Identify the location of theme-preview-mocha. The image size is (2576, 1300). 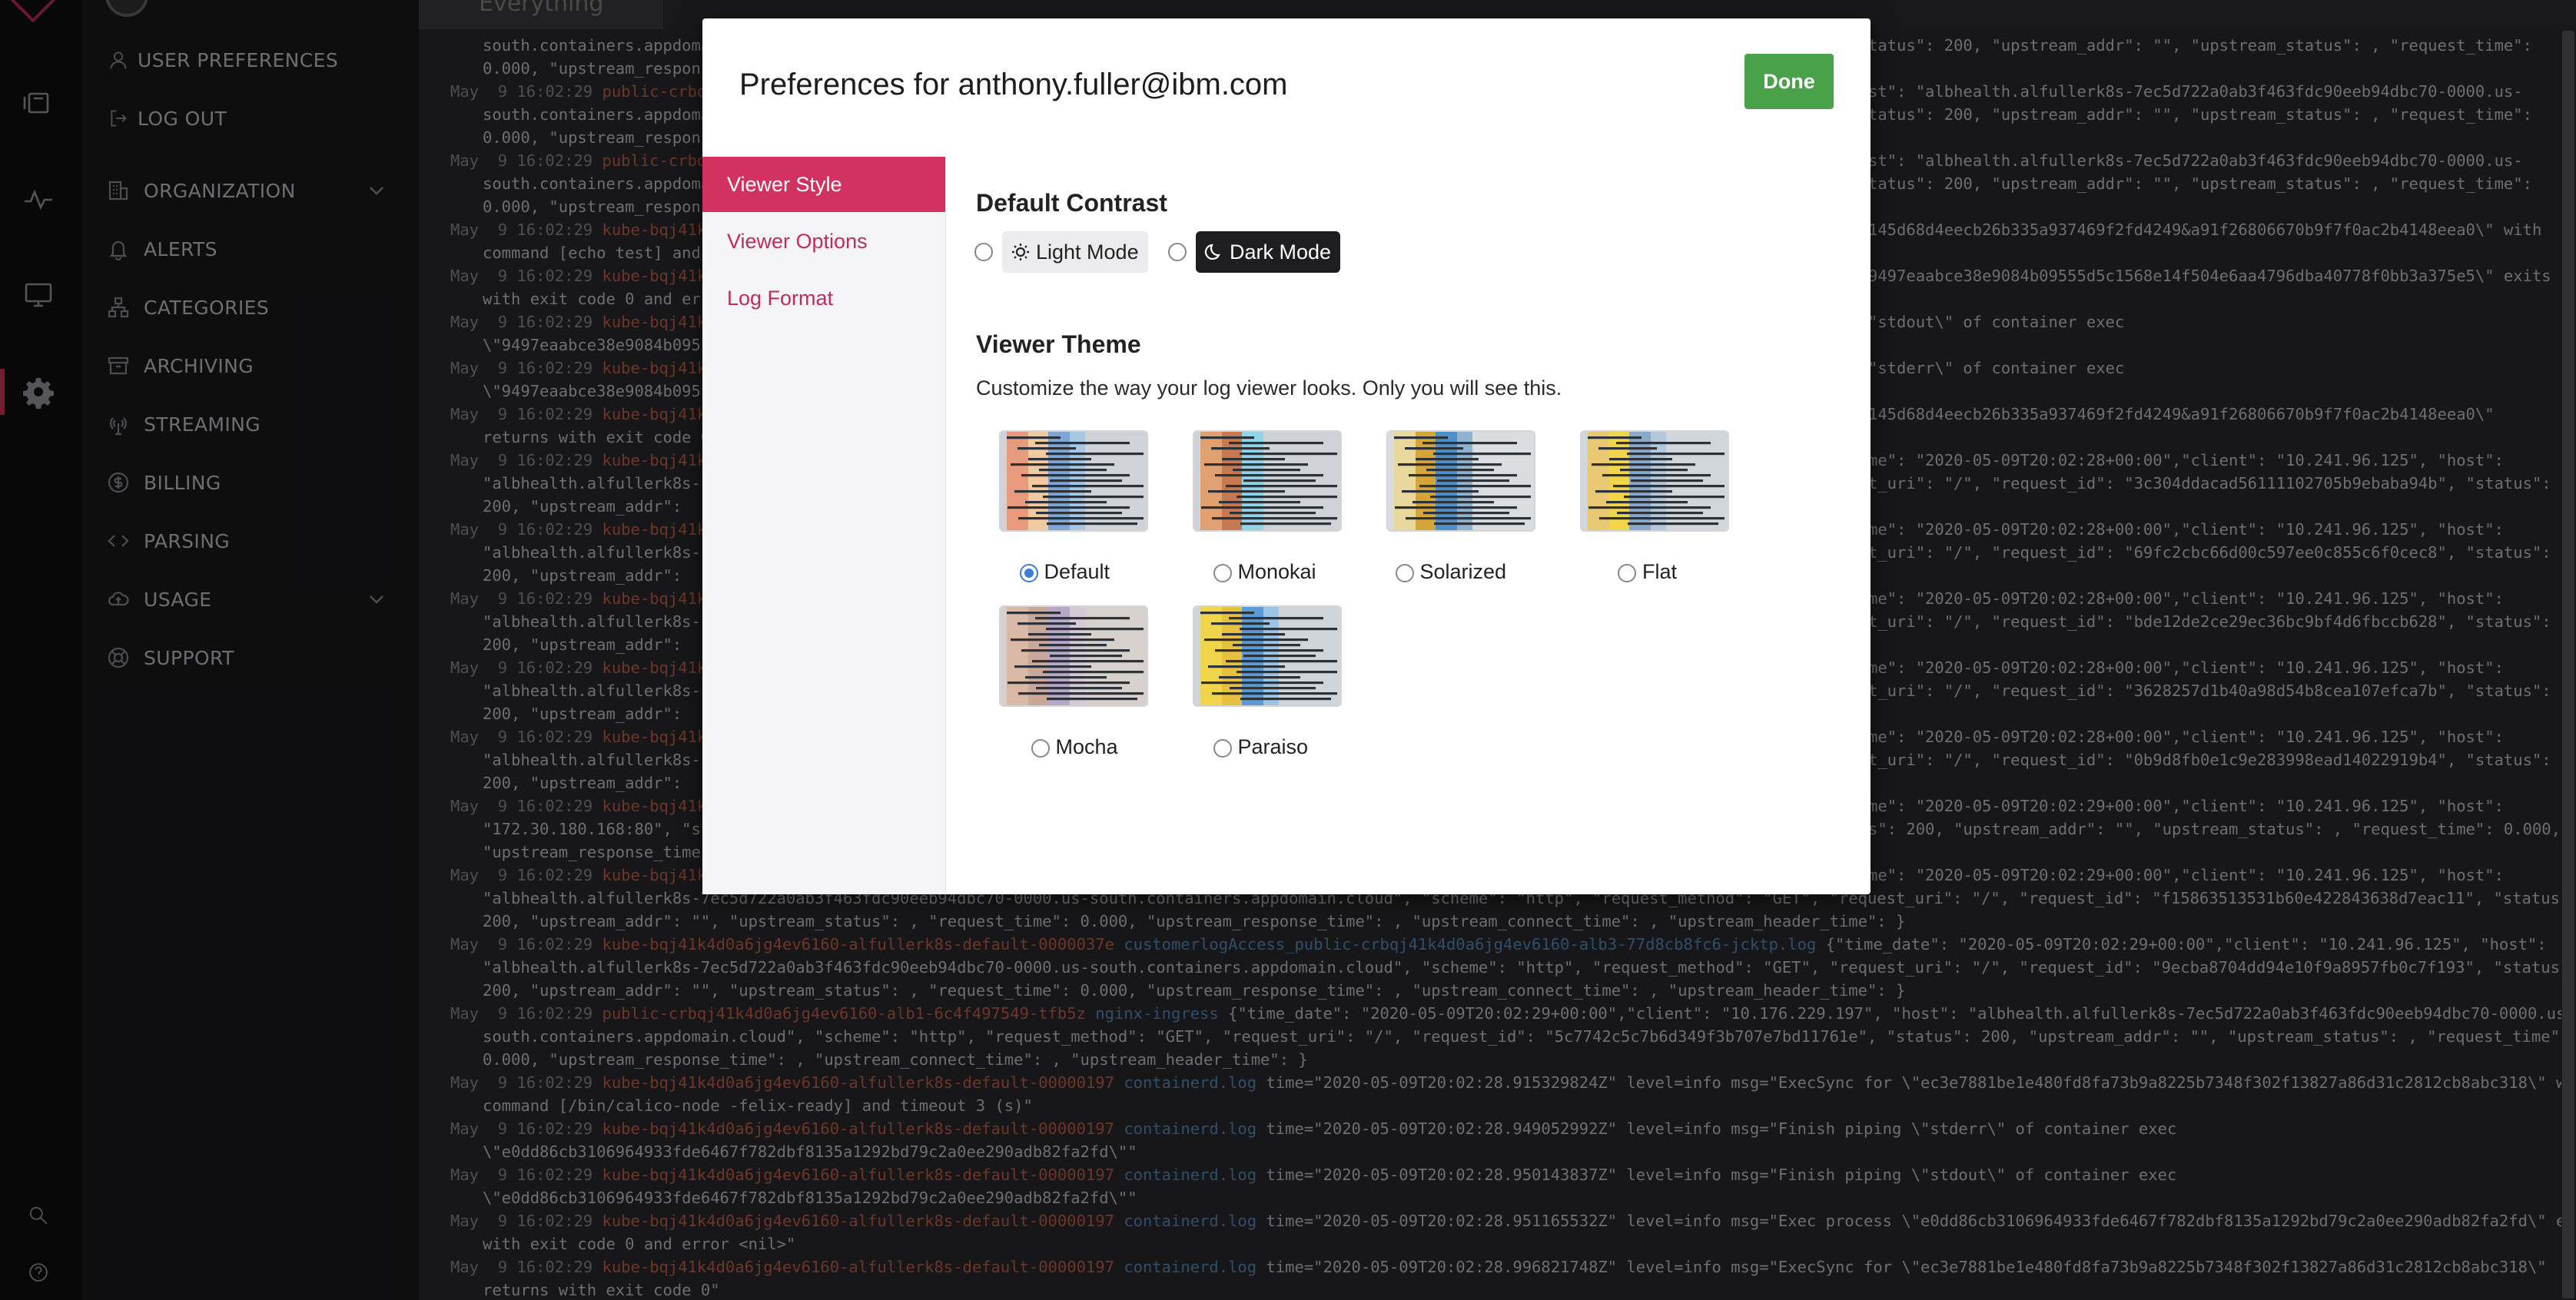
(1073, 656).